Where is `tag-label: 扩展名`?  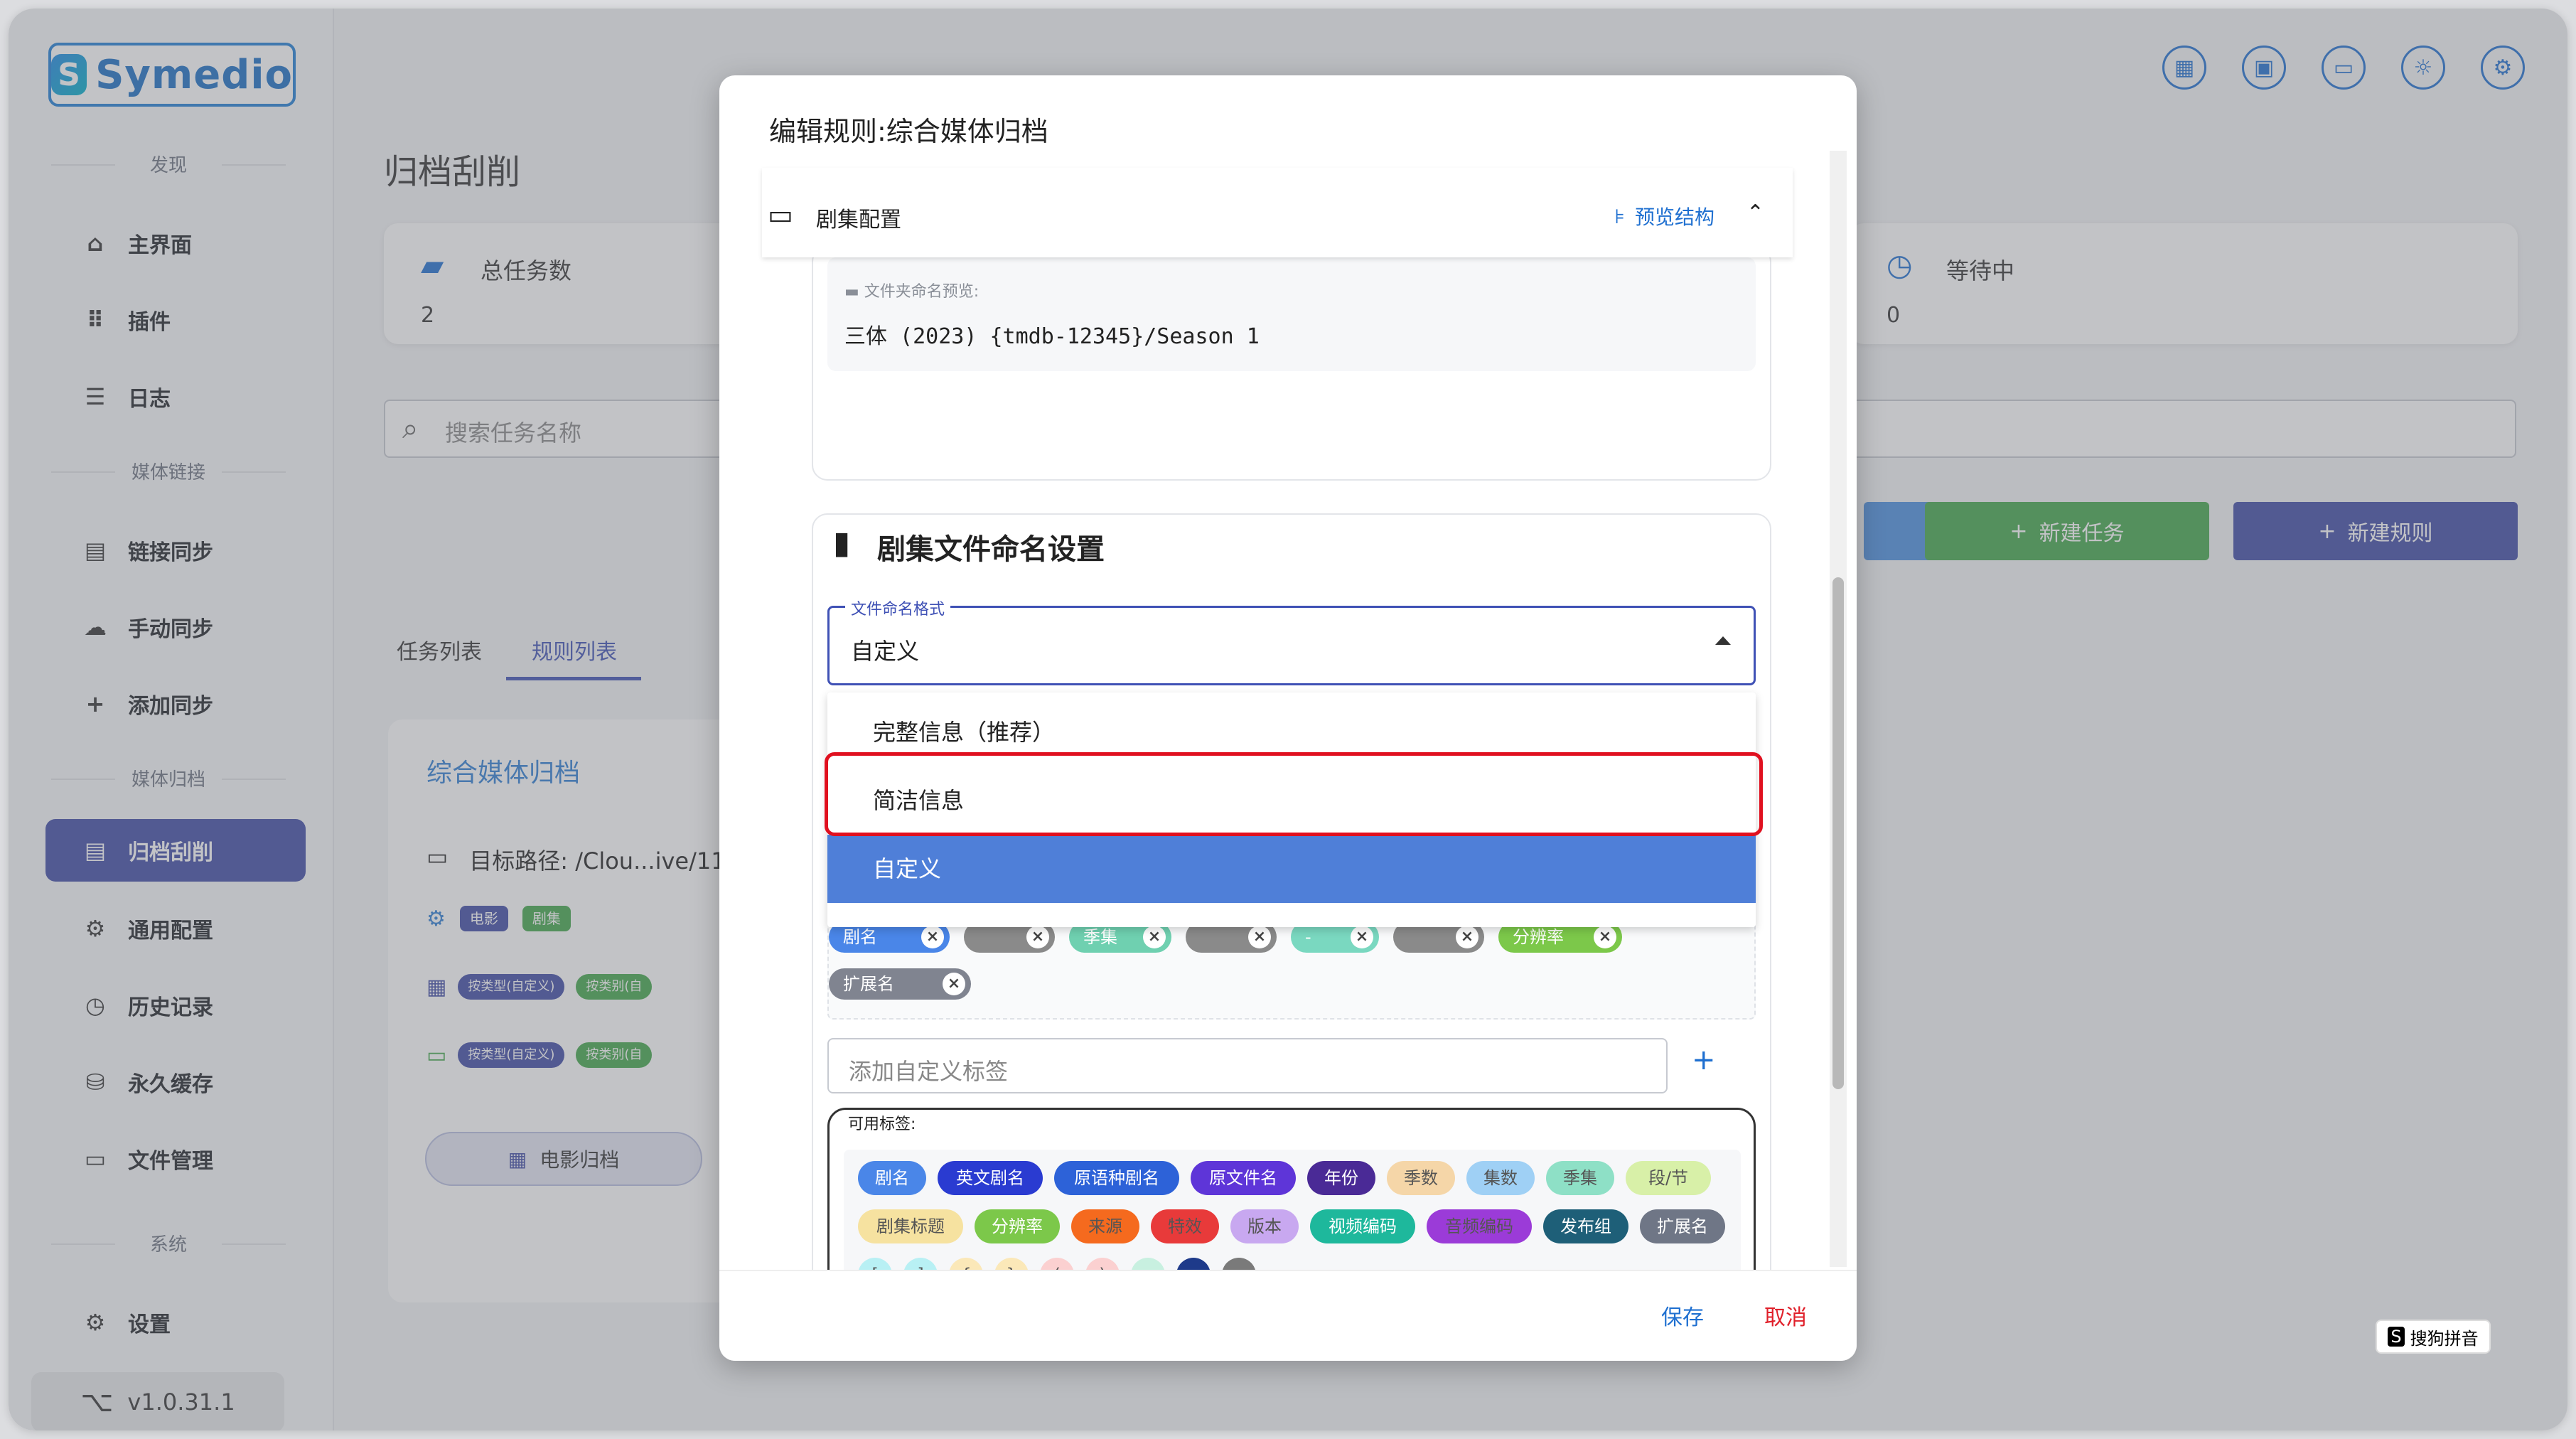 tag-label: 扩展名 is located at coordinates (868, 984).